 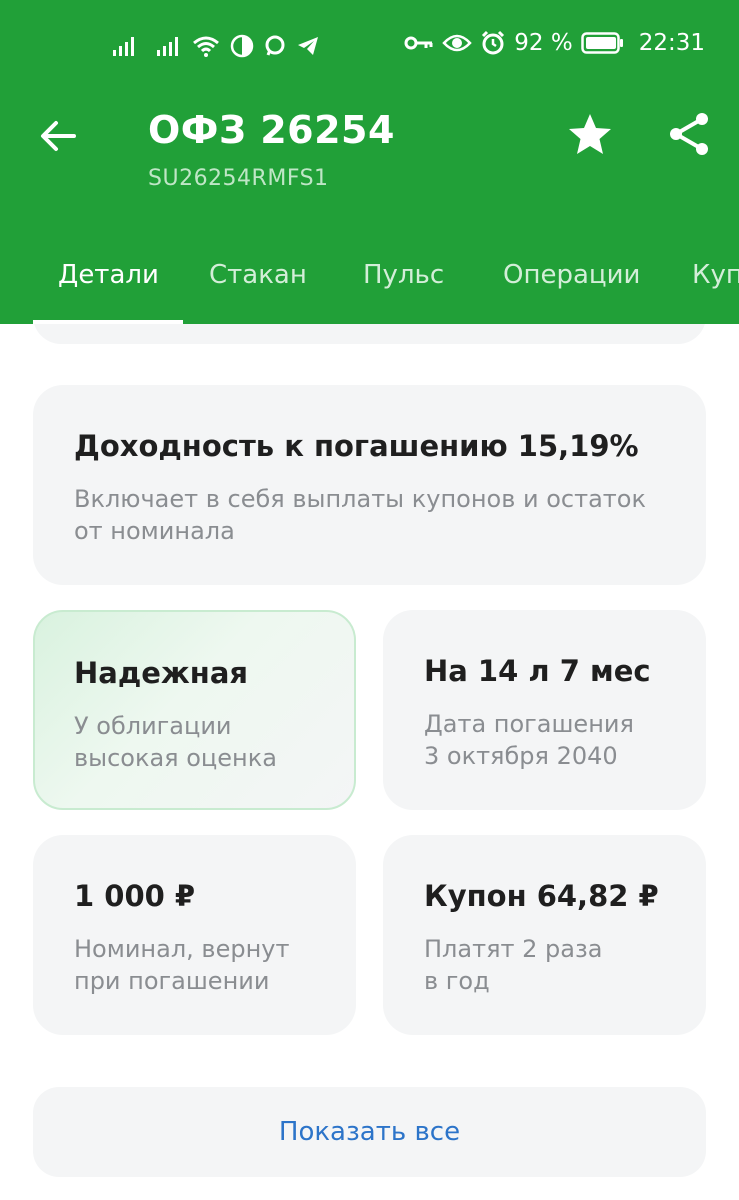 What do you see at coordinates (537, 671) in the screenshot?
I see `maturity-title: На 14 л 7 мес` at bounding box center [537, 671].